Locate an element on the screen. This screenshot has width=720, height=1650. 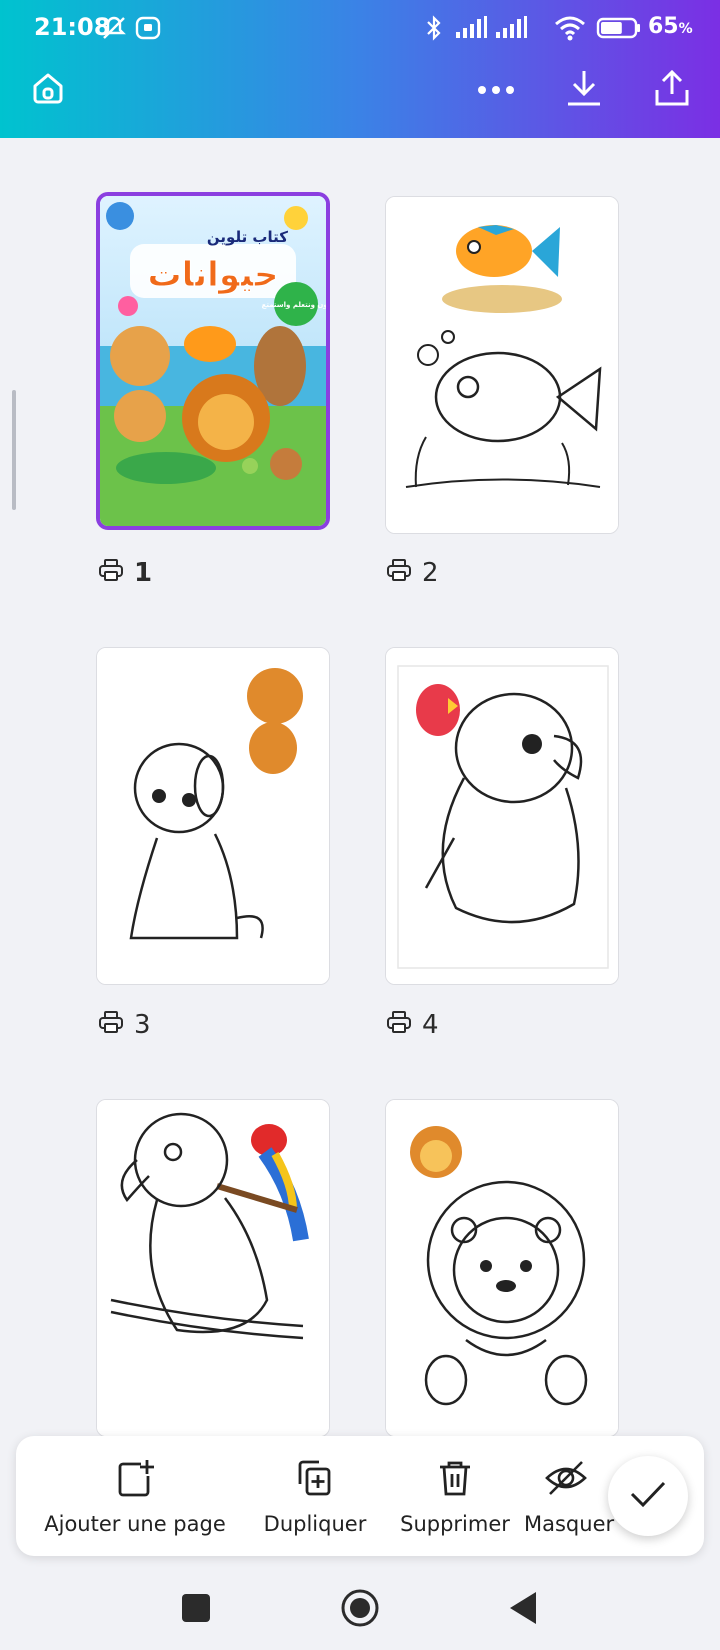
duplicate-icon is located at coordinates (315, 1478).